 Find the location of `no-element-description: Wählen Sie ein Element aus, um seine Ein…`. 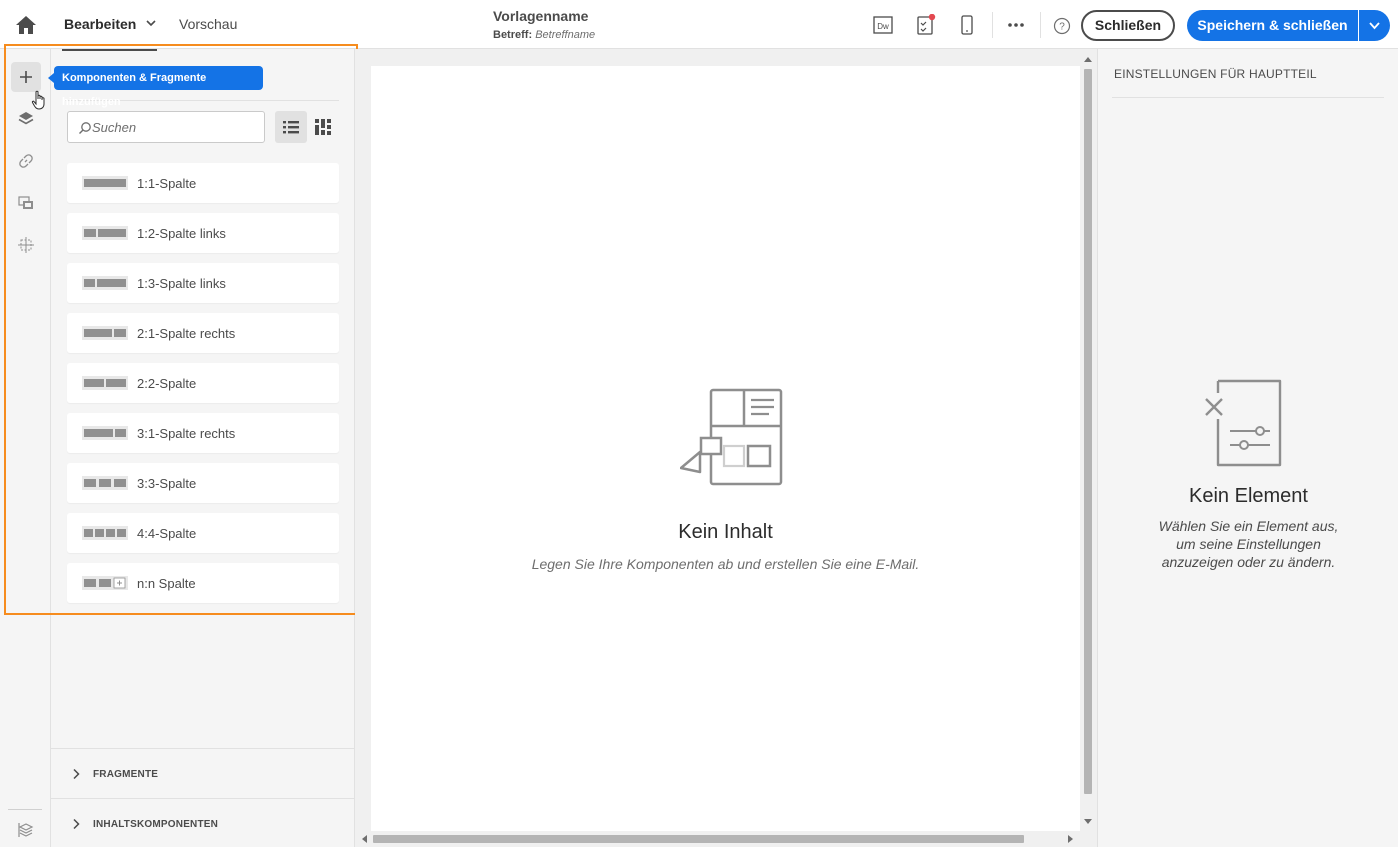

no-element-description: Wählen Sie ein Element aus, um seine Ein… is located at coordinates (1248, 544).